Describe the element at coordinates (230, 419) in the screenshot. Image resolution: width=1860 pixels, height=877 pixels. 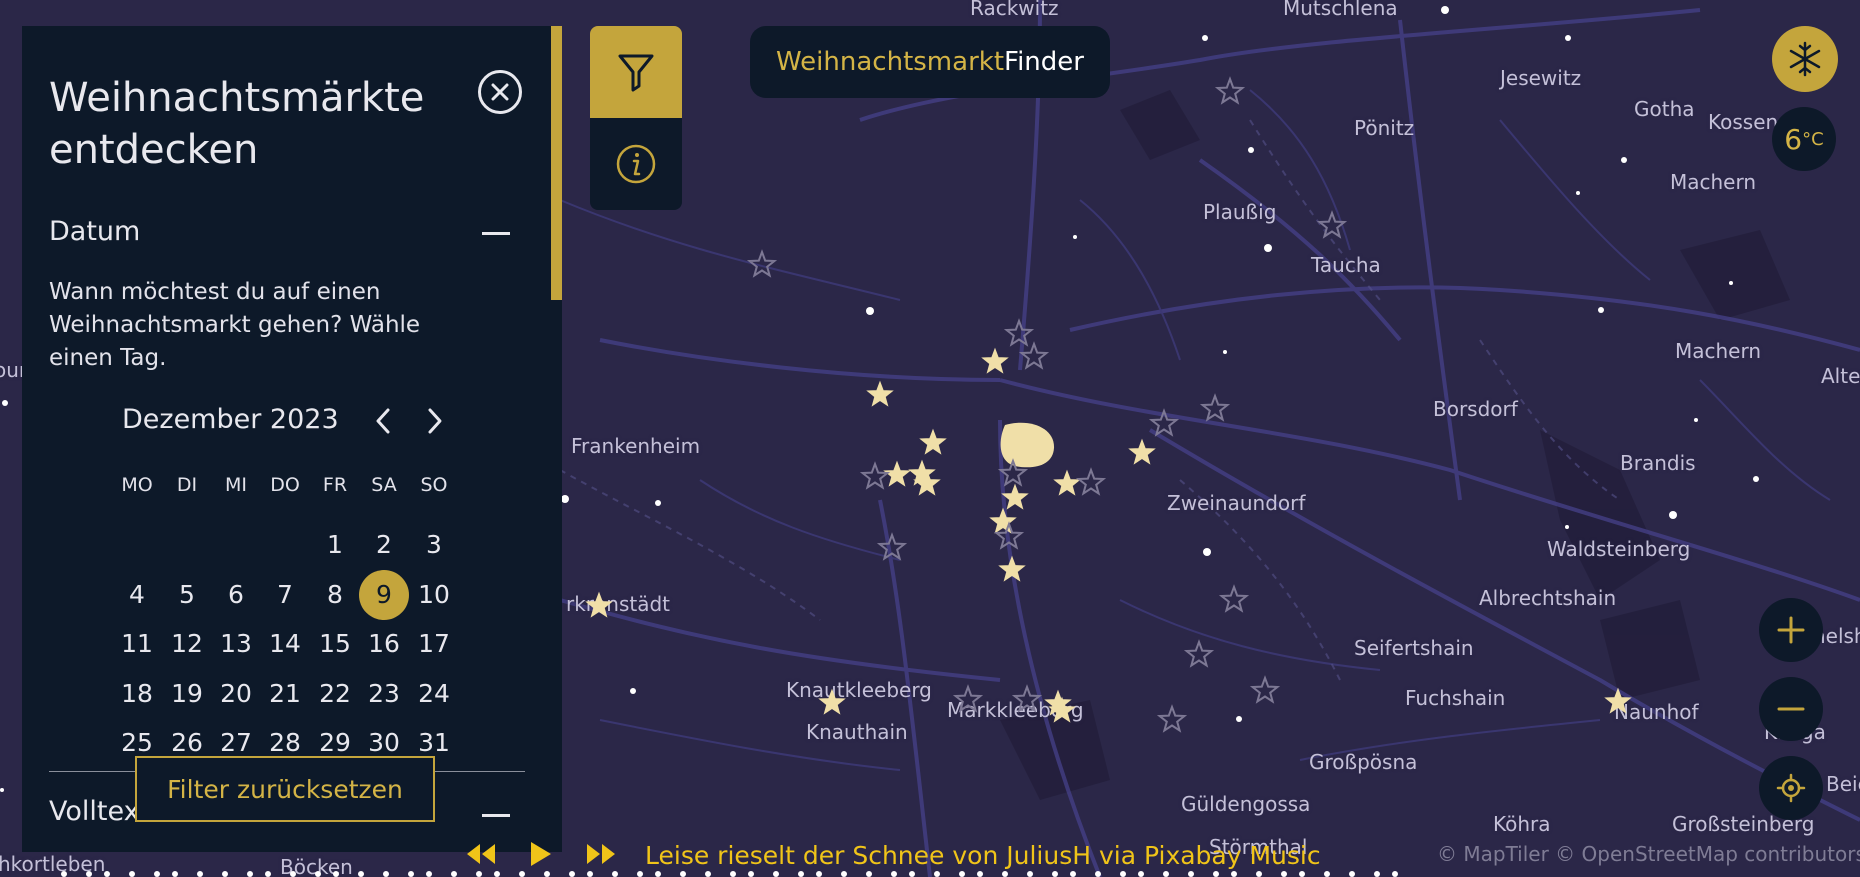
I see `calendar-month: Dezember 2023` at that location.